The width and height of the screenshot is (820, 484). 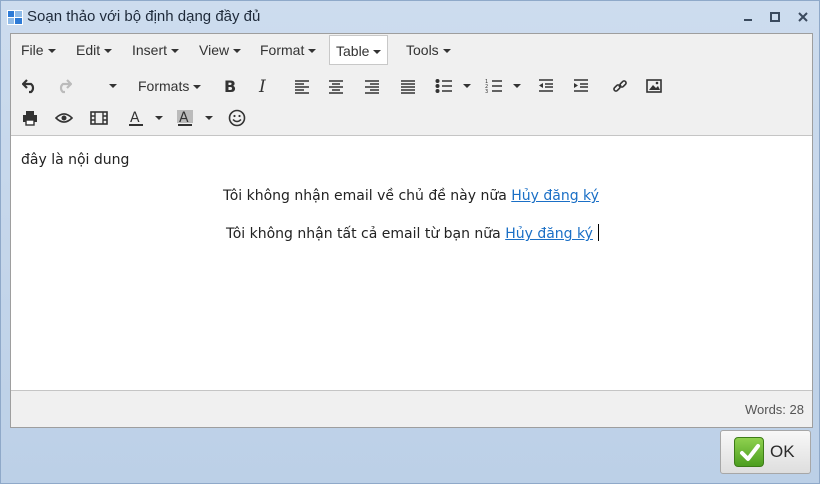 I want to click on align-justify-icon, so click(x=408, y=86).